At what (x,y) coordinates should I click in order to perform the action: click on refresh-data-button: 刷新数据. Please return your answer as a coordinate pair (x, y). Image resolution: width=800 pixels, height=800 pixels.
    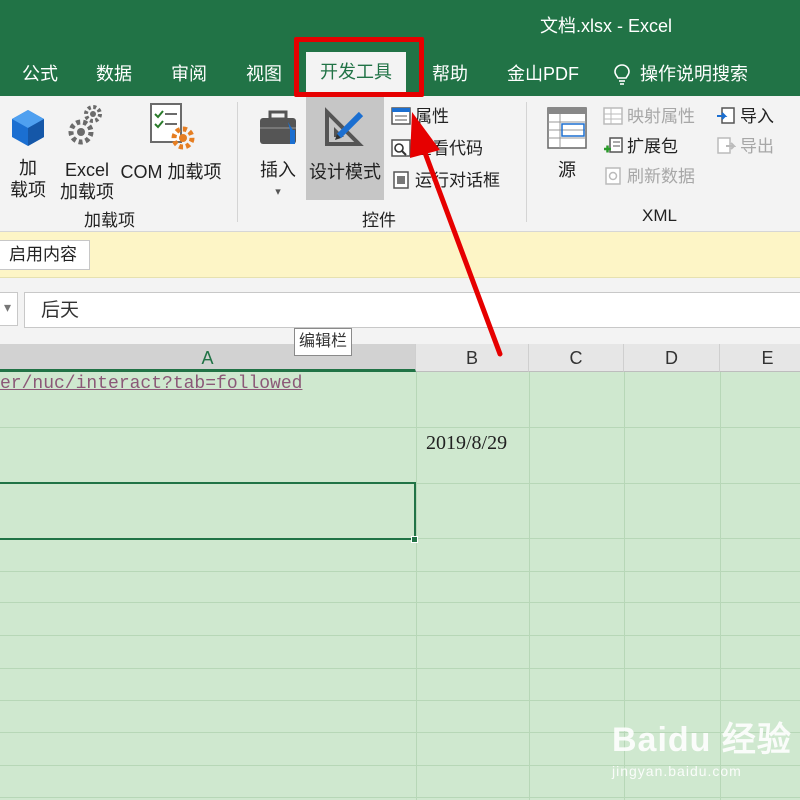
    Looking at the image, I should click on (649, 177).